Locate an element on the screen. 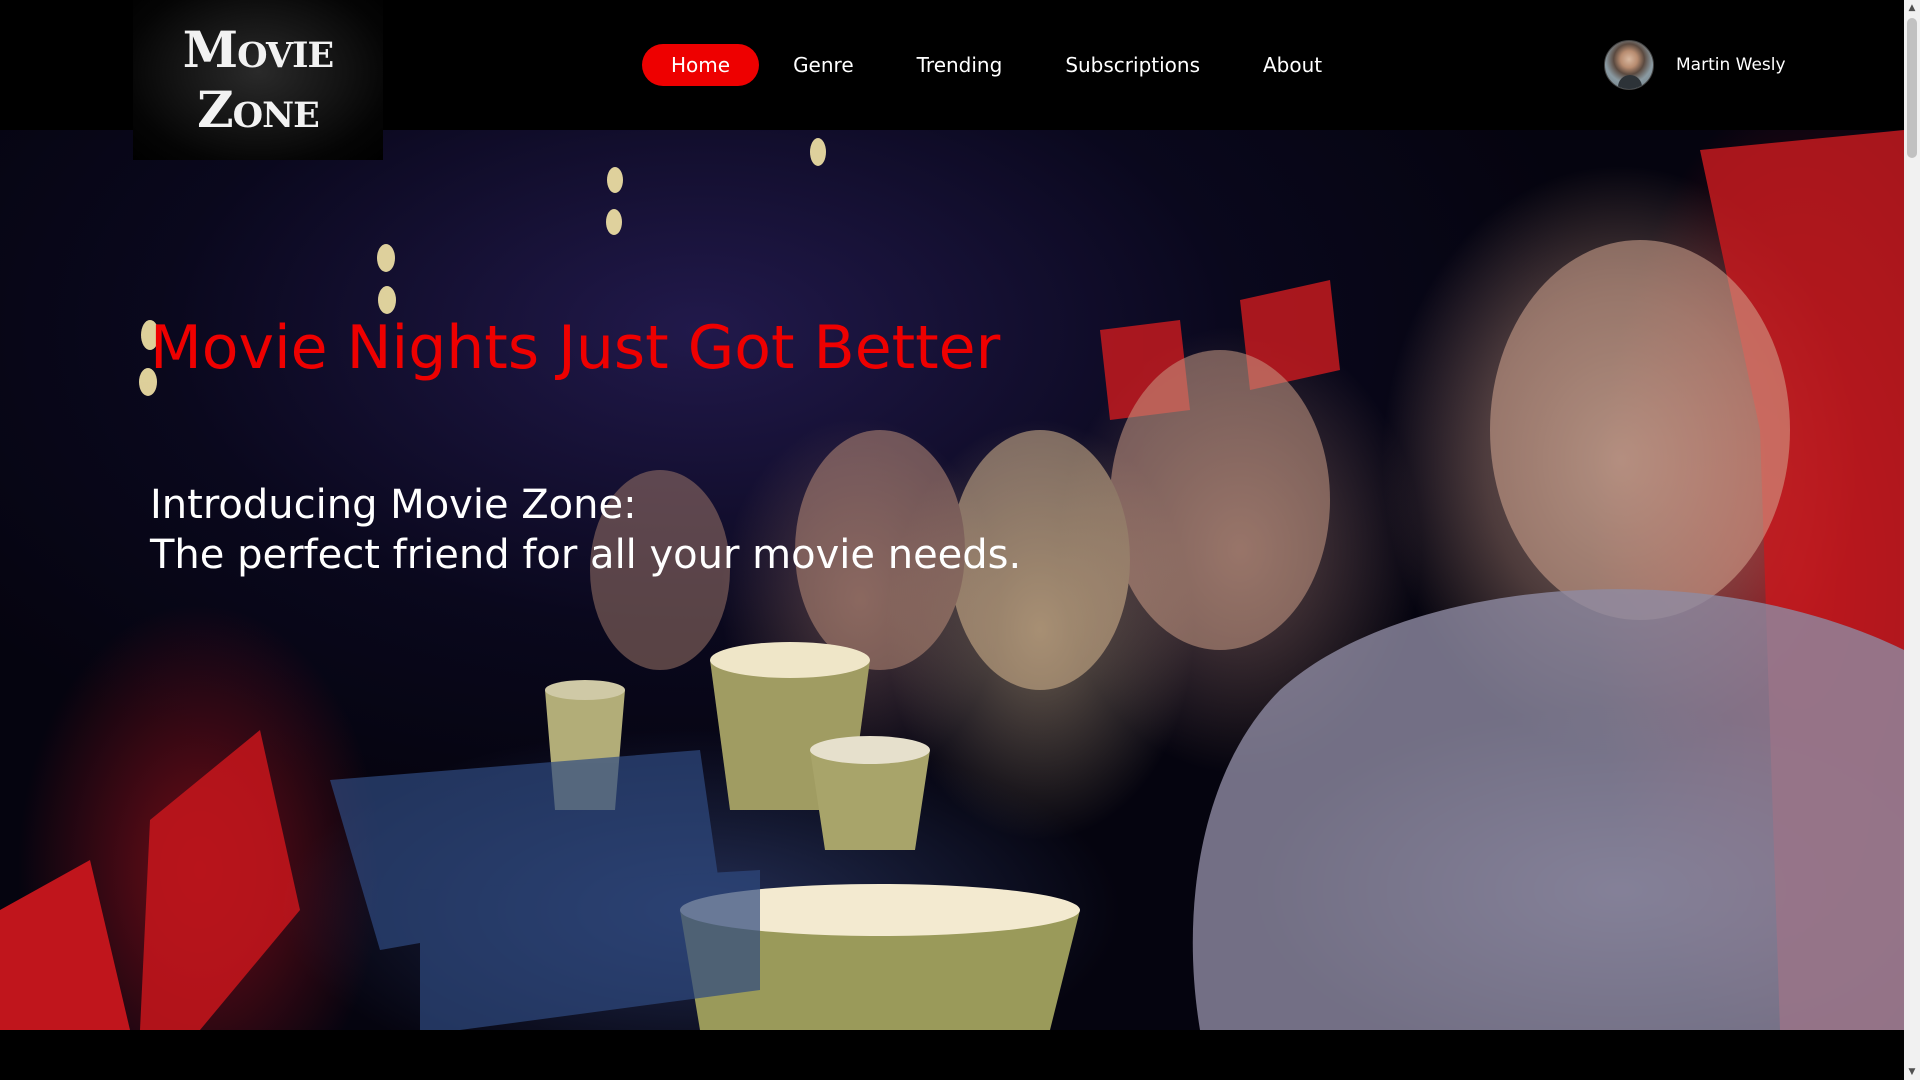 The width and height of the screenshot is (1920, 1080). movie-zone-logo: Movie Zone is located at coordinates (258, 80).